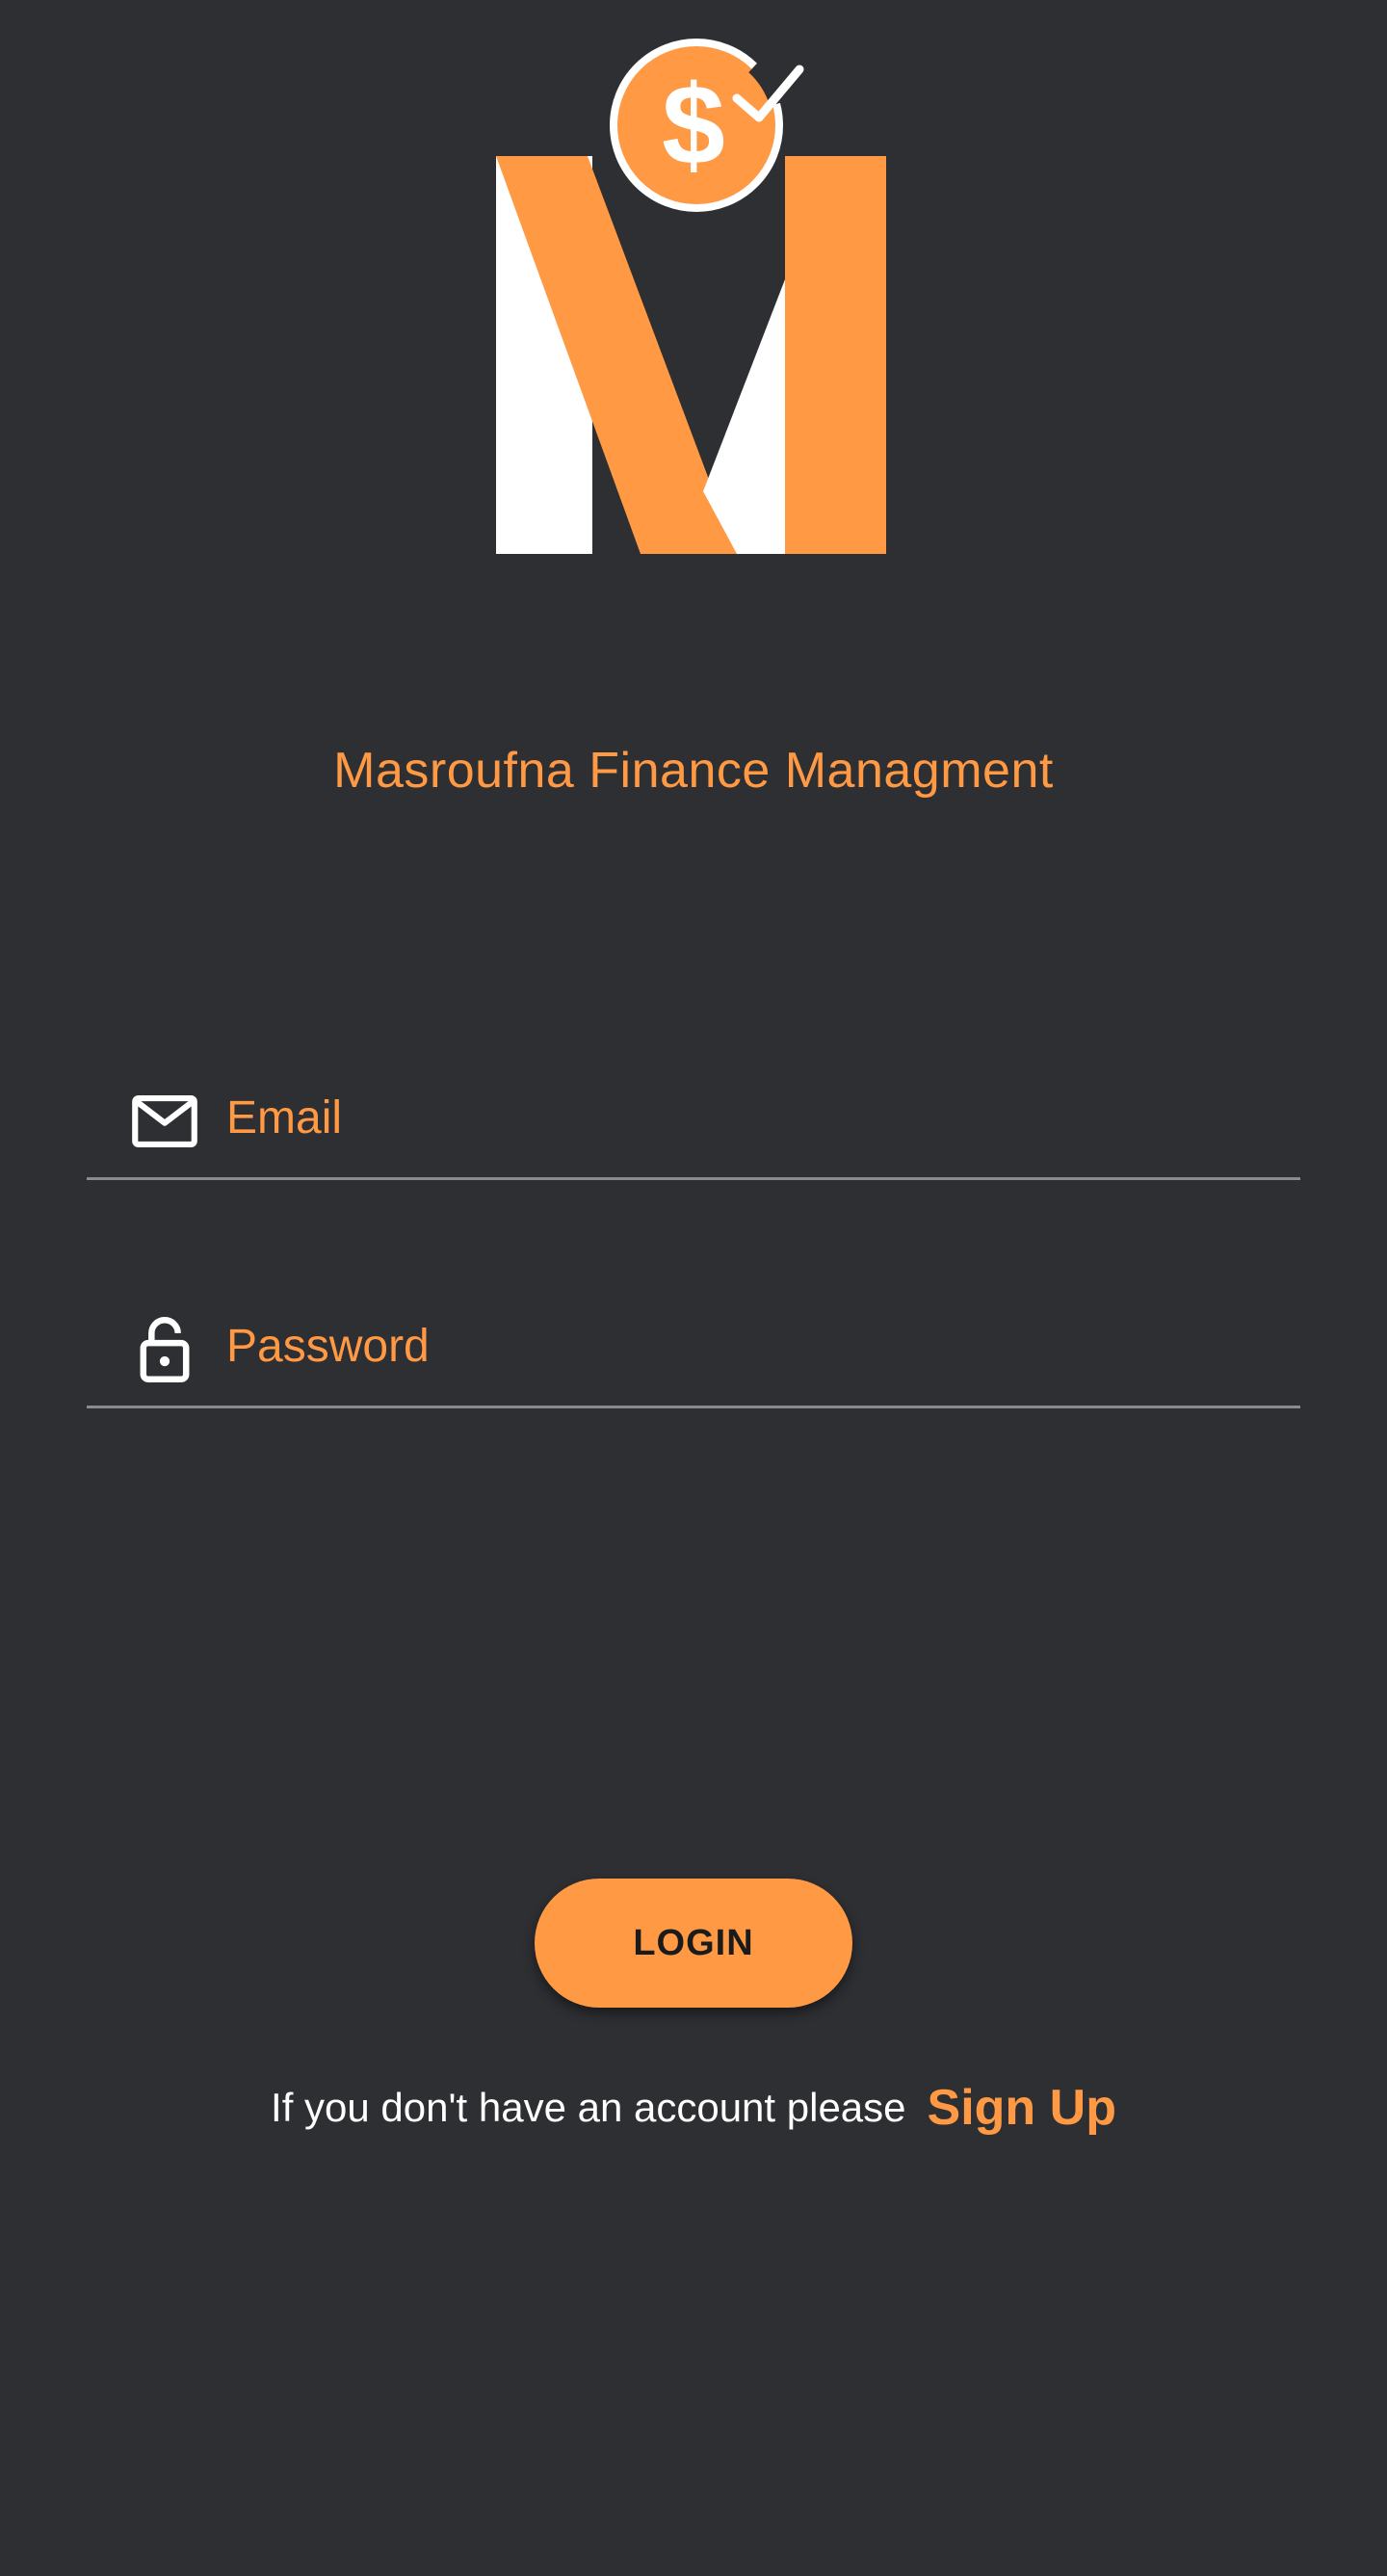  What do you see at coordinates (588, 2107) in the screenshot?
I see `signup-prompt-text: If you don't have an account please` at bounding box center [588, 2107].